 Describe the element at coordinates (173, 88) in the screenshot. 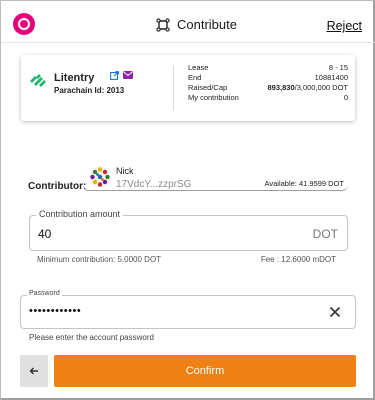

I see `card-divider` at that location.